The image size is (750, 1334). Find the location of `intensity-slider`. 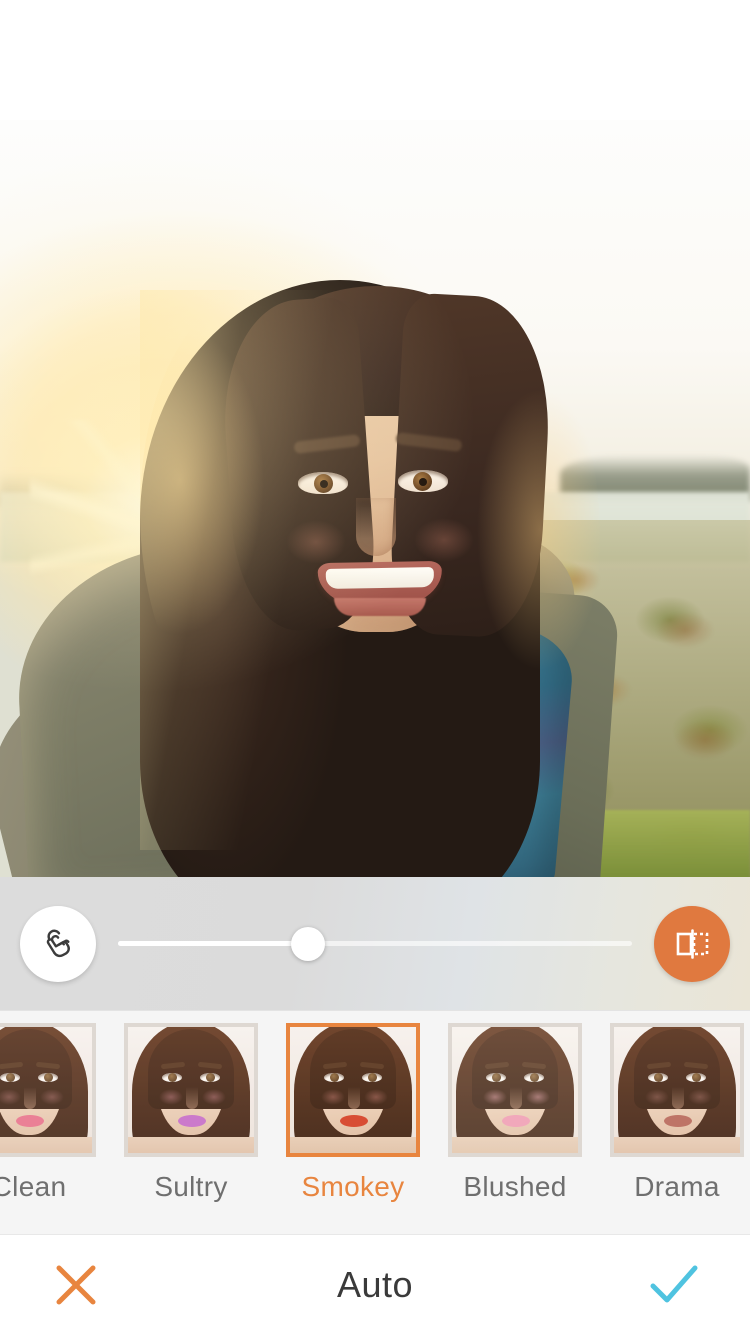

intensity-slider is located at coordinates (375, 944).